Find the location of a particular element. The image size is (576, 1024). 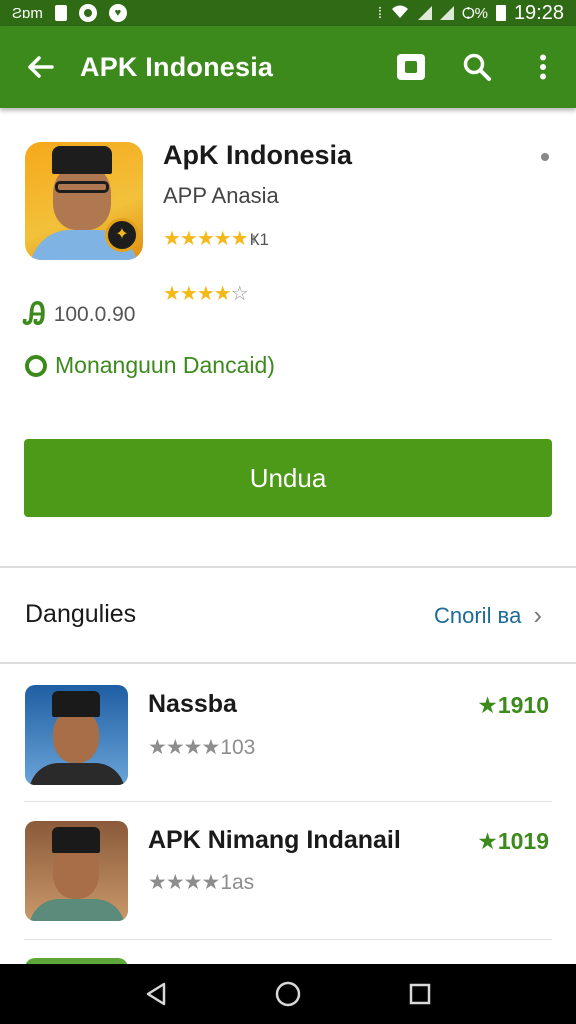

more-options-button is located at coordinates (543, 67).